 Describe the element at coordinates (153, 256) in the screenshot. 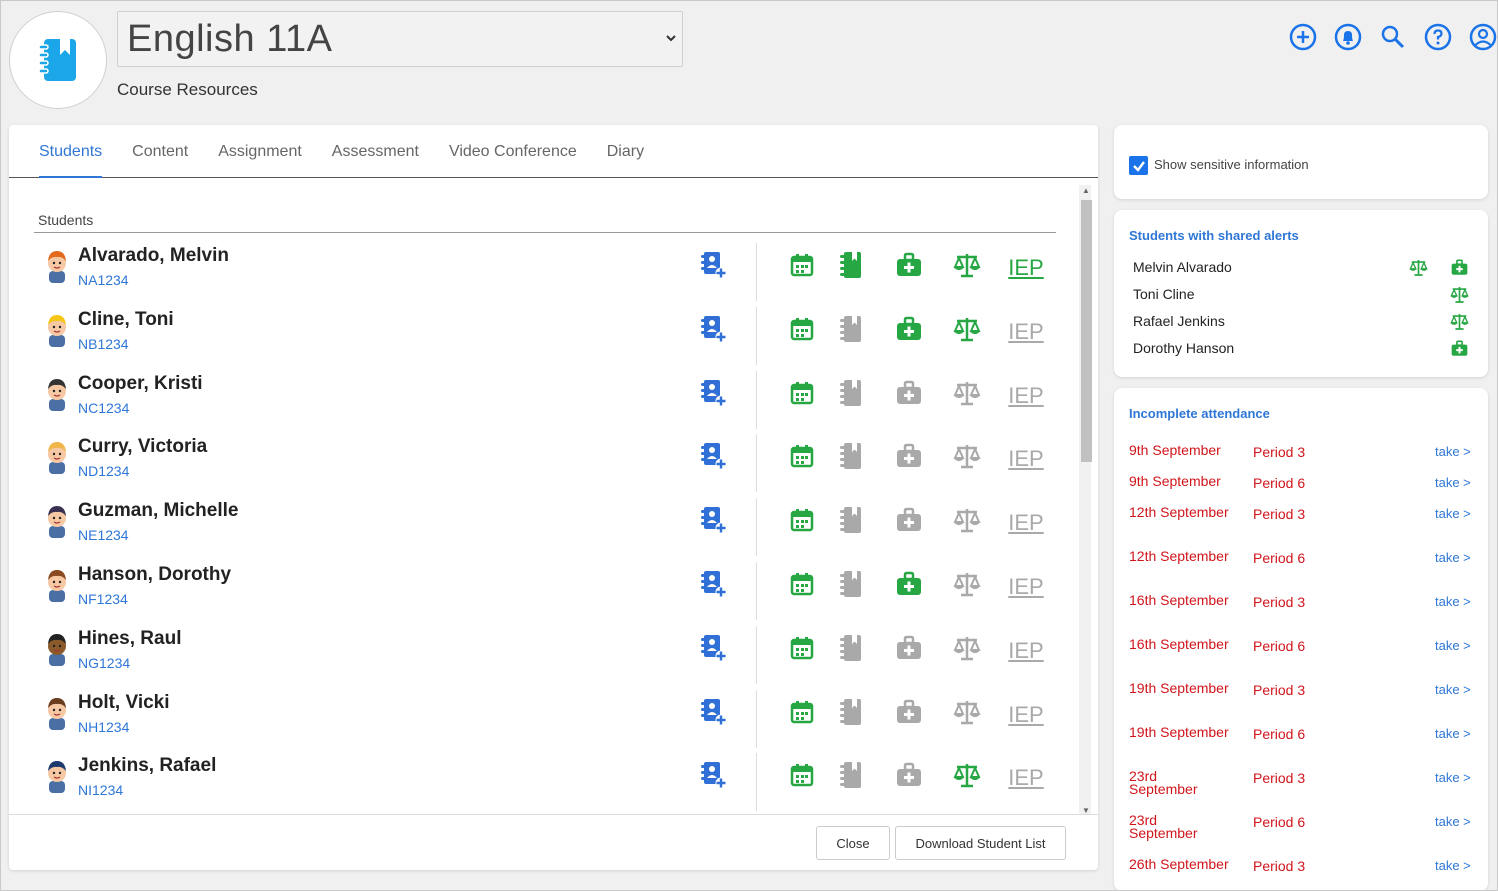

I see `student-name: Alvarado, Melvin` at that location.